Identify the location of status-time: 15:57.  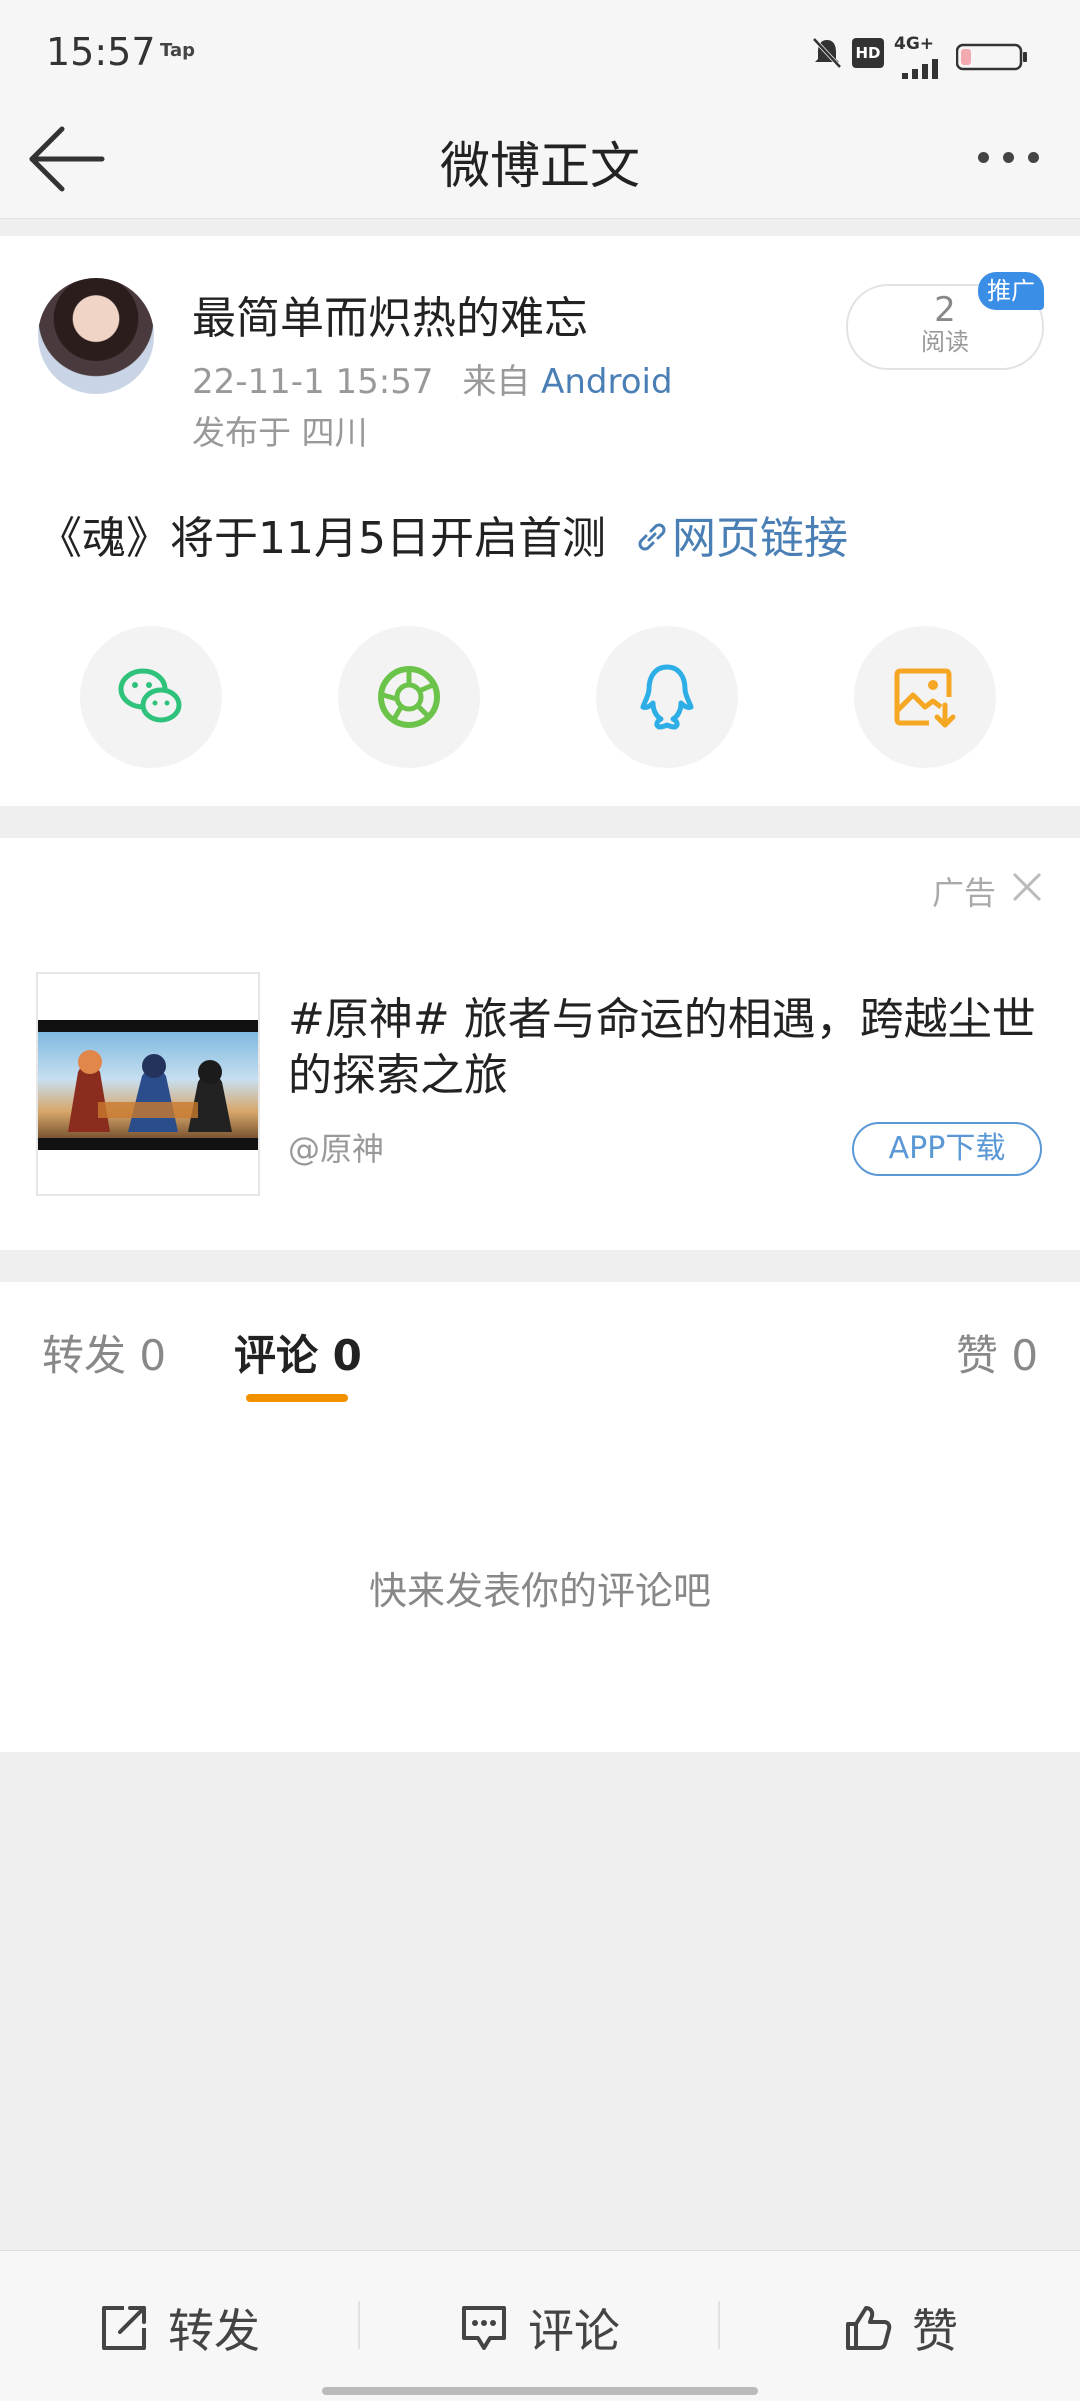
(101, 52).